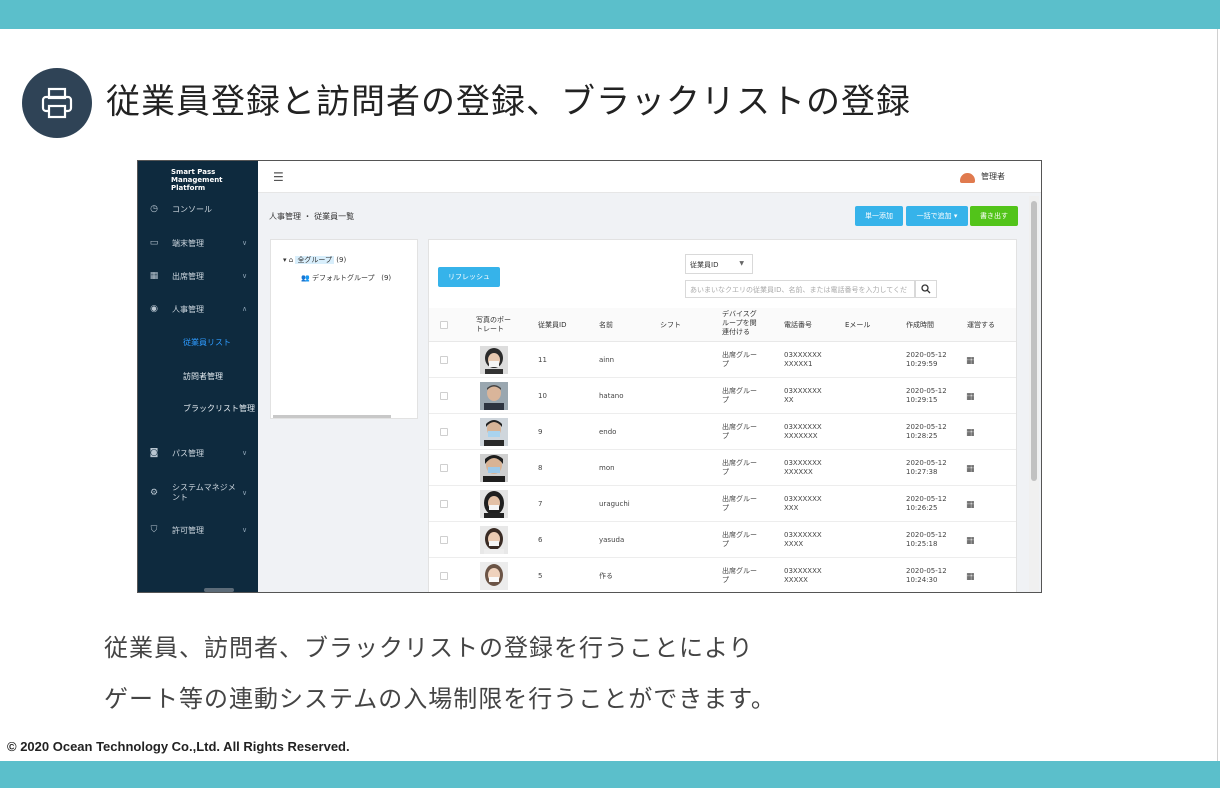  I want to click on col-phone: 電話番号, so click(798, 325).